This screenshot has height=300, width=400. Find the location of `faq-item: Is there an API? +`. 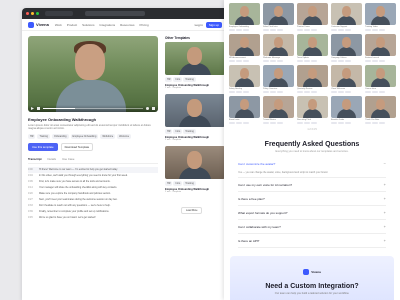

faq-item: Is there an API? + is located at coordinates (312, 241).